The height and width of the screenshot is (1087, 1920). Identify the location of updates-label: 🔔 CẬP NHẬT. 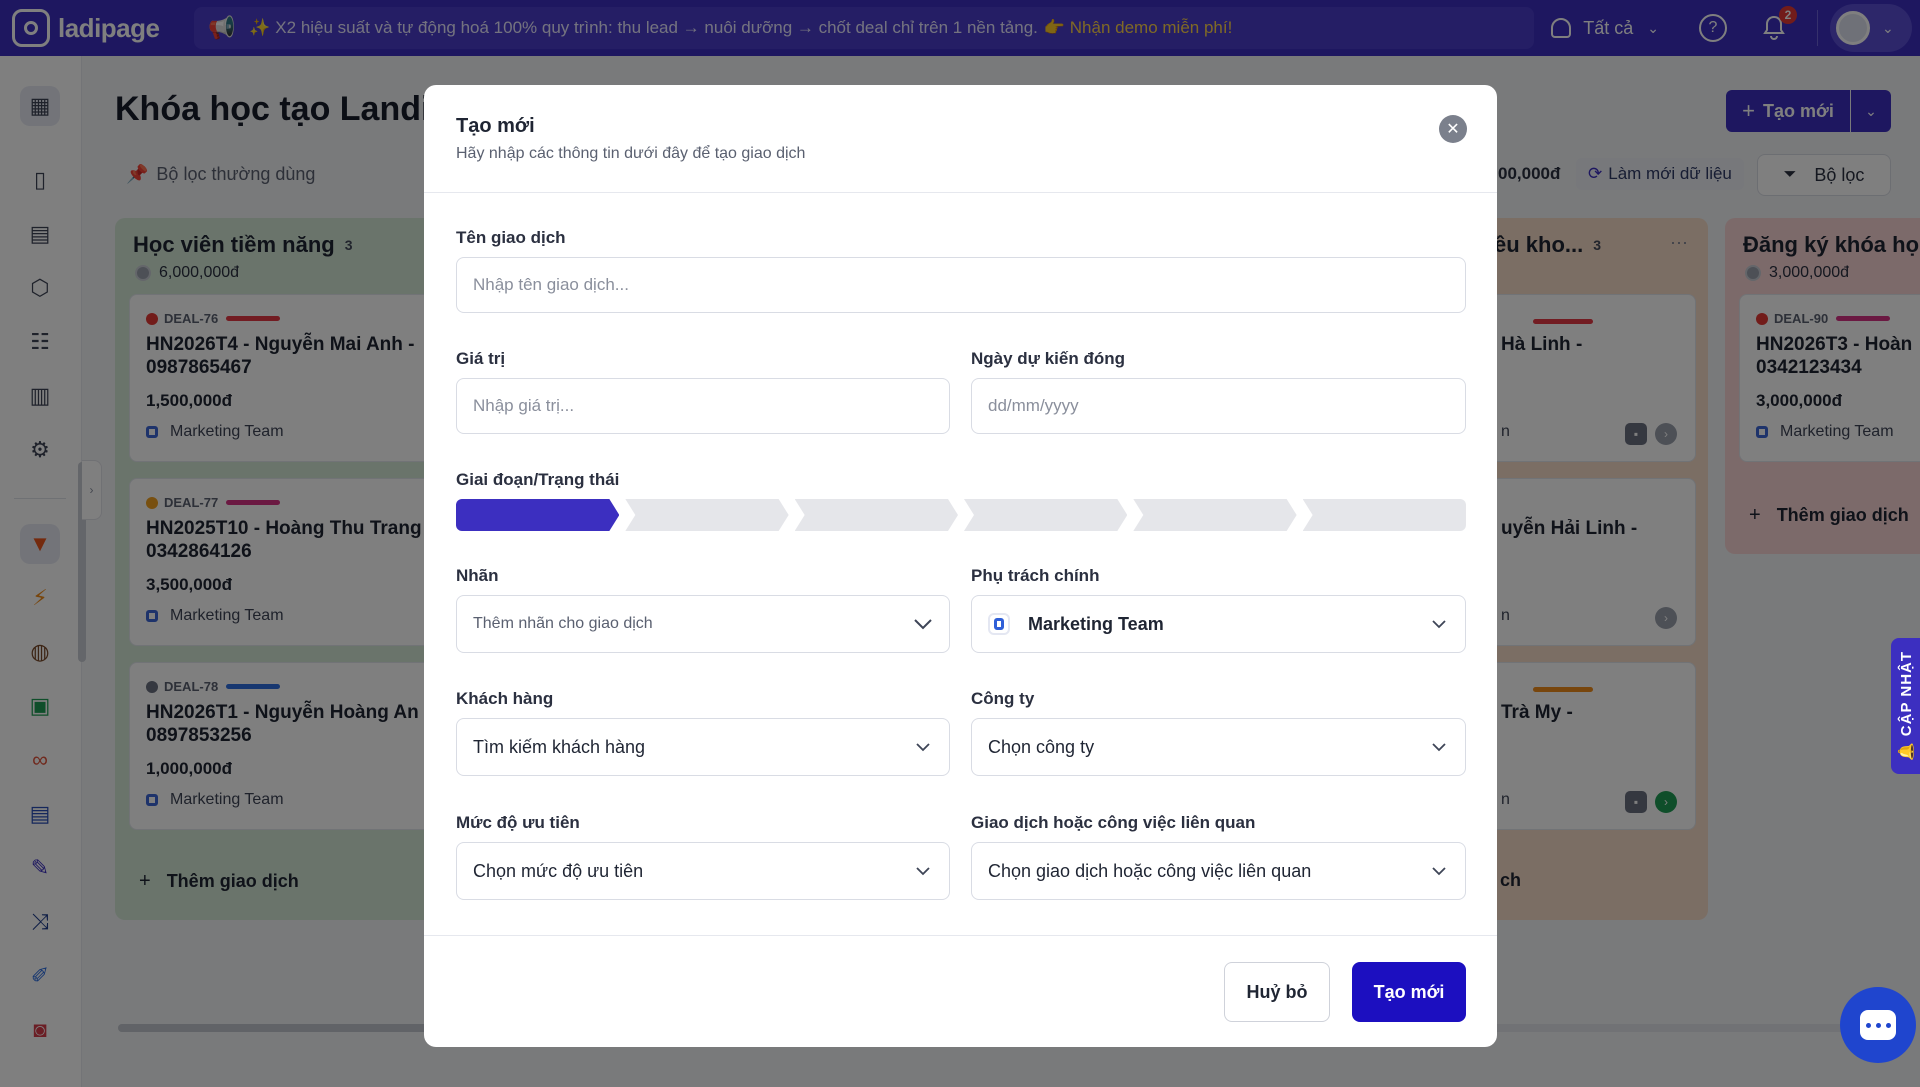
(1907, 706).